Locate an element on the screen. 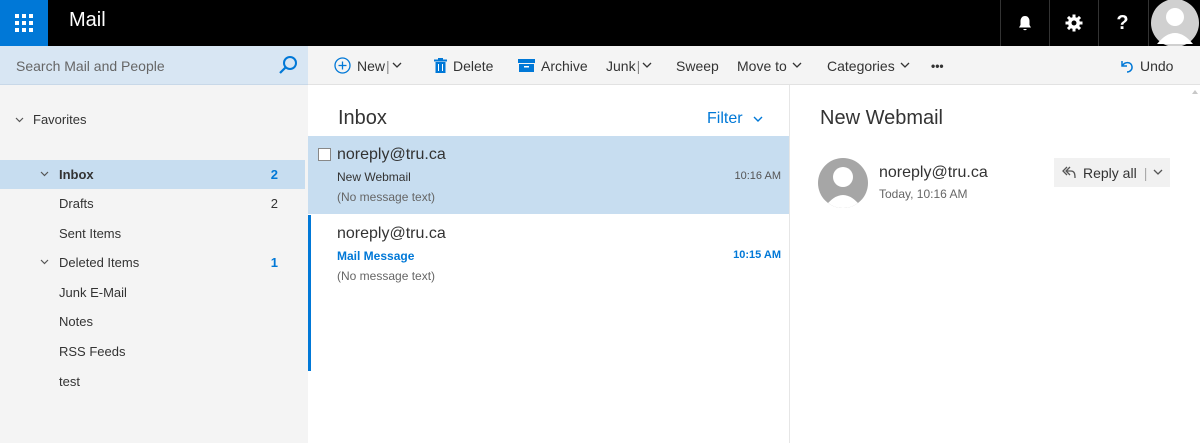 Image resolution: width=1200 pixels, height=443 pixels. message-time: 10:16 AM is located at coordinates (757, 176).